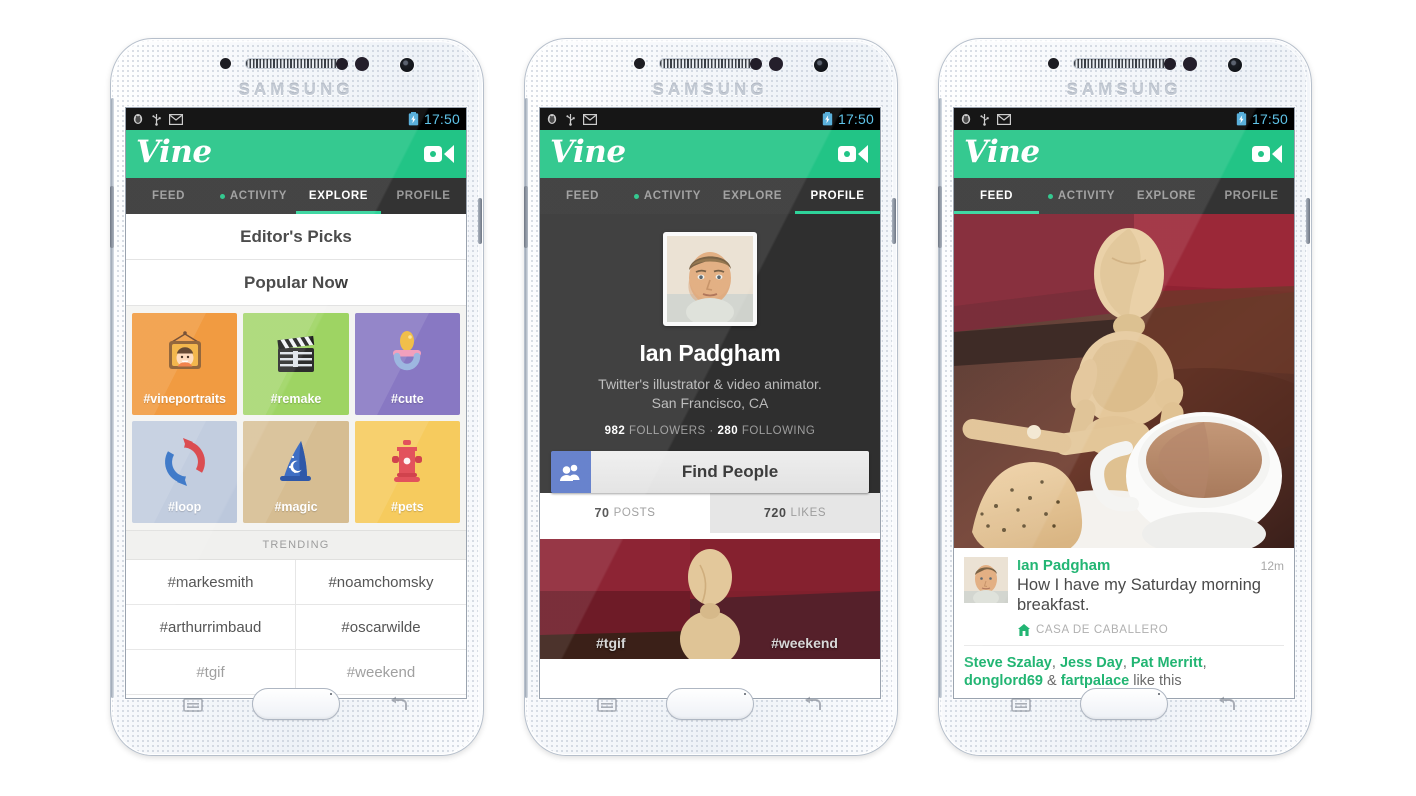  What do you see at coordinates (211, 582) in the screenshot?
I see `trending-tag: #markesmith` at bounding box center [211, 582].